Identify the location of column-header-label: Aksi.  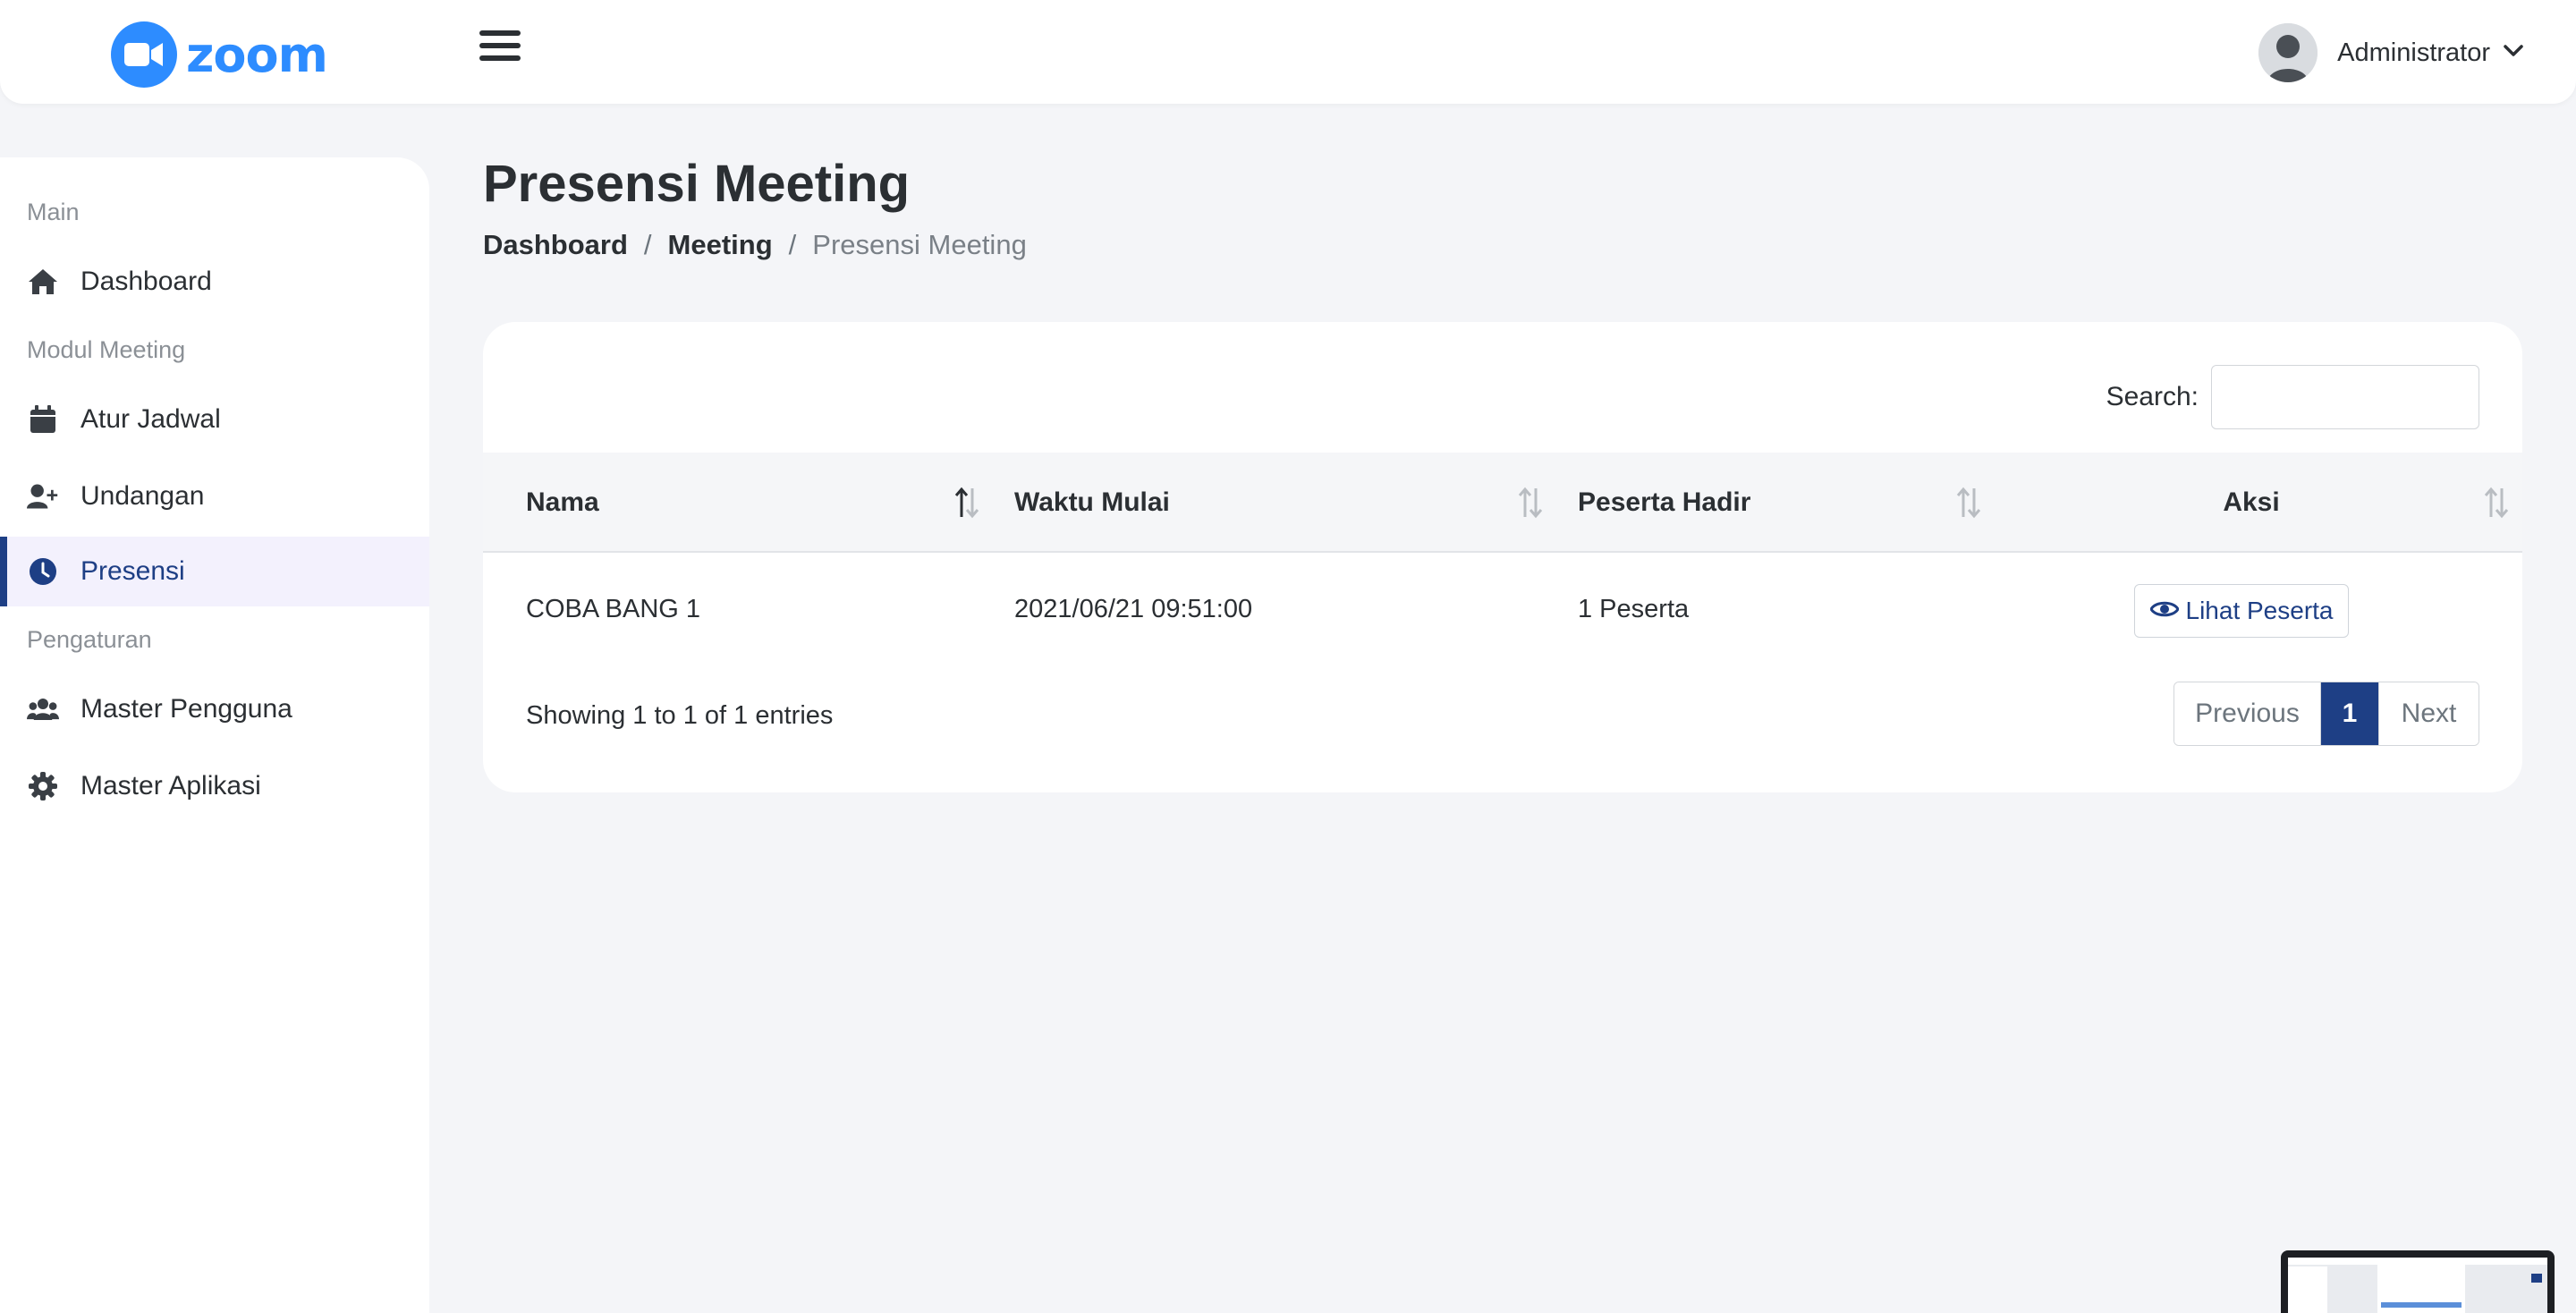
(2251, 502).